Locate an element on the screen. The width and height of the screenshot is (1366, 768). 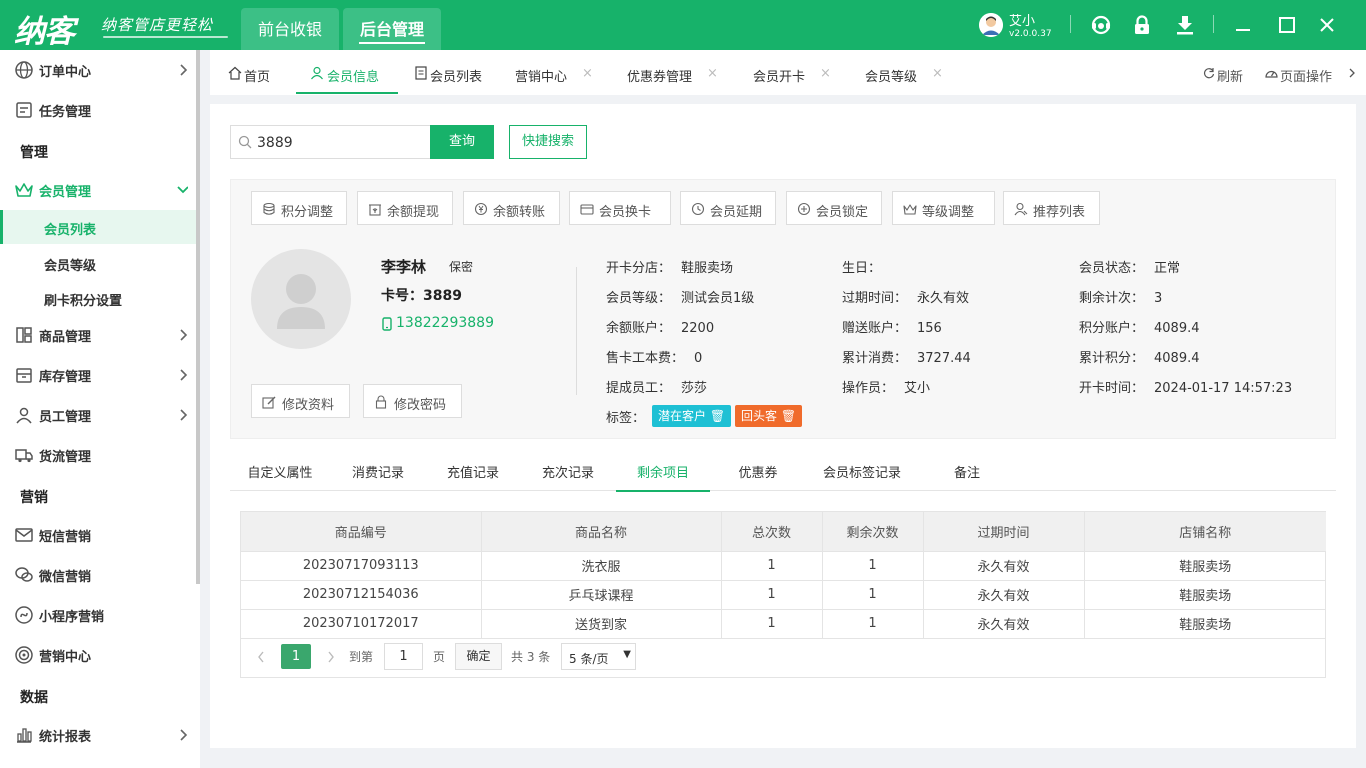
tag-potential-customer: 潜在客户 🗑 is located at coordinates (692, 416).